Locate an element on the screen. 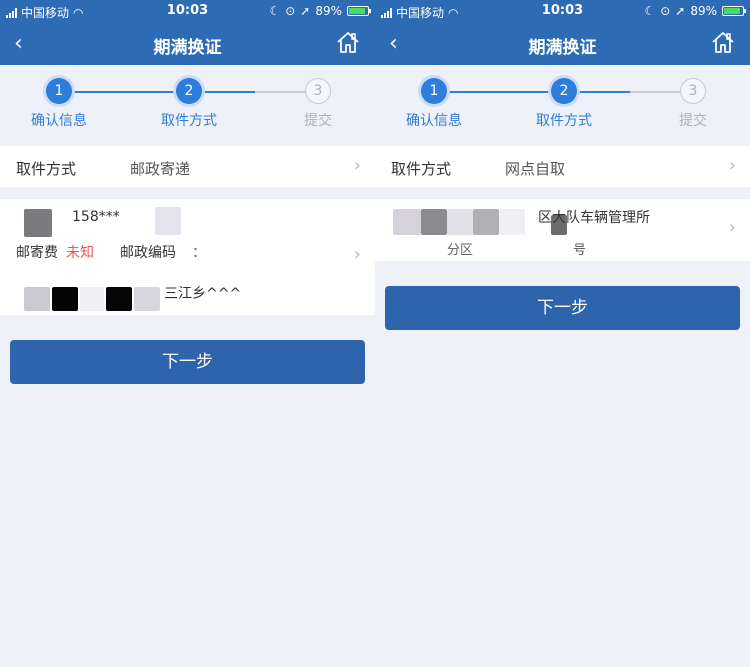 This screenshot has width=750, height=667. postage-value: 未知 is located at coordinates (80, 253).